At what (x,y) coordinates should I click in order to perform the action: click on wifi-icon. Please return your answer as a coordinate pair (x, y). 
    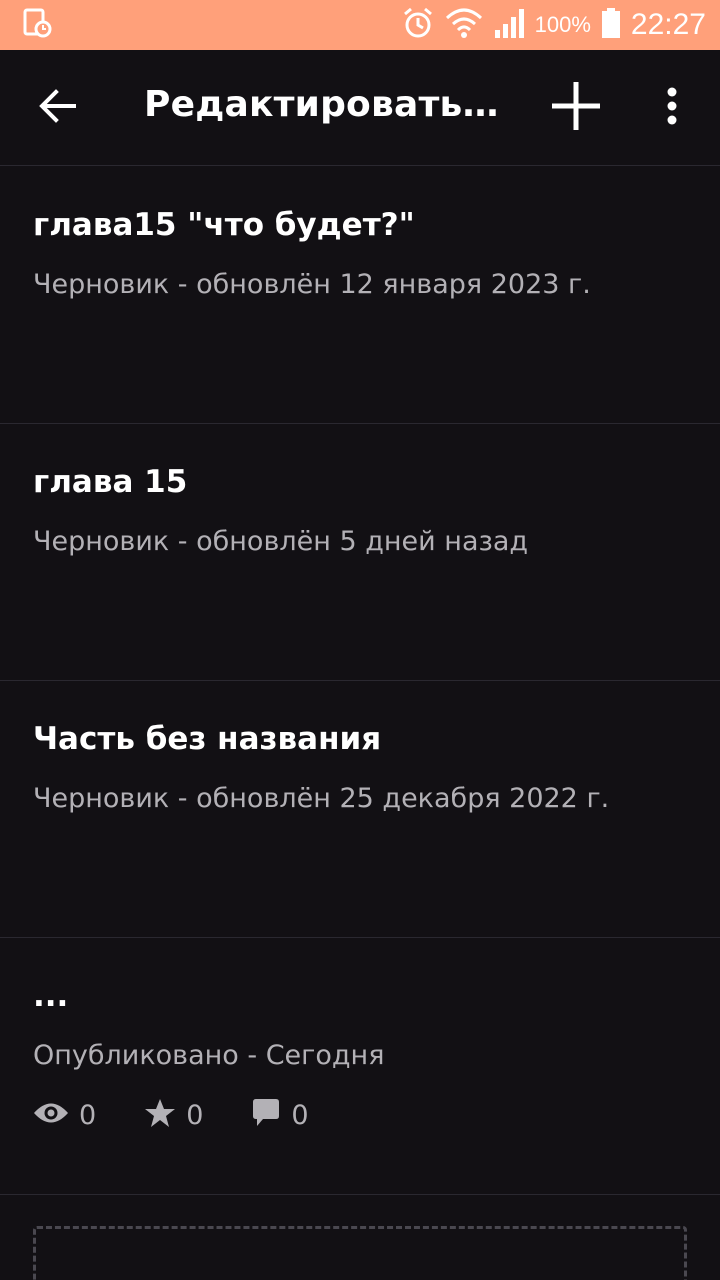
    Looking at the image, I should click on (464, 25).